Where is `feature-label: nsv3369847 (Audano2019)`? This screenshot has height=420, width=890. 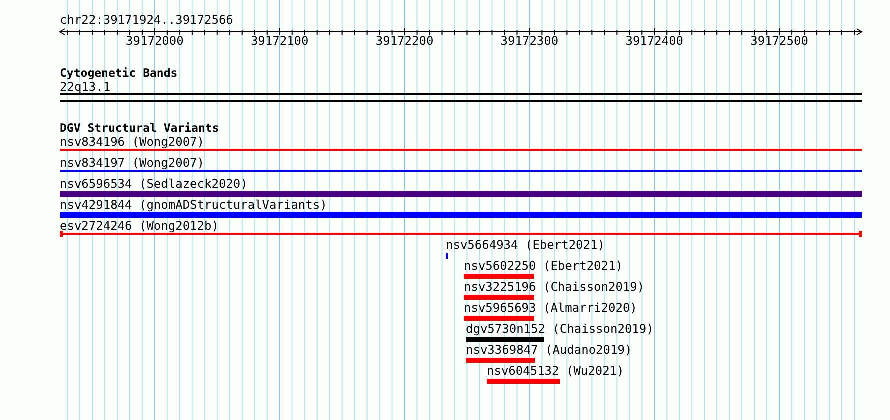 feature-label: nsv3369847 (Audano2019) is located at coordinates (549, 350).